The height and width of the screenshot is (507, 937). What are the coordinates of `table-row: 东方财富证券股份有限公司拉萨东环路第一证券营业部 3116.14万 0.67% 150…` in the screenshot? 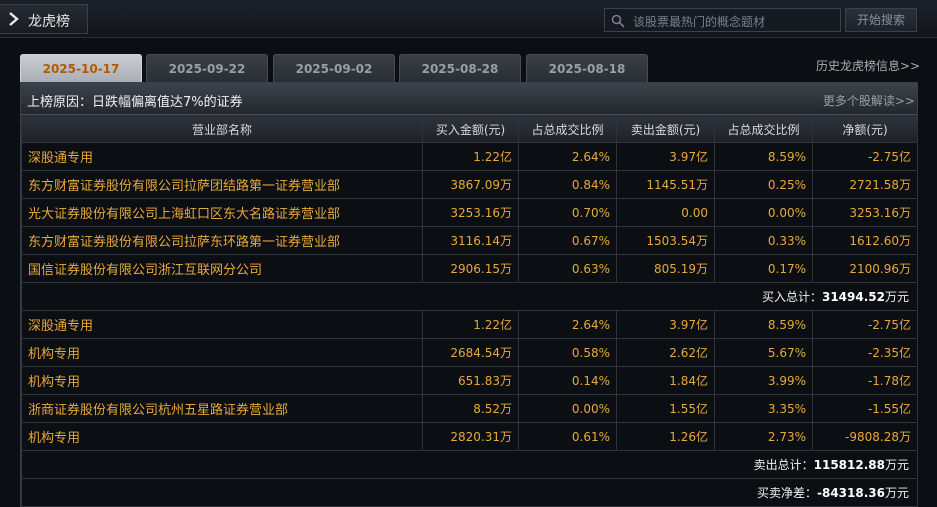 It's located at (469, 240).